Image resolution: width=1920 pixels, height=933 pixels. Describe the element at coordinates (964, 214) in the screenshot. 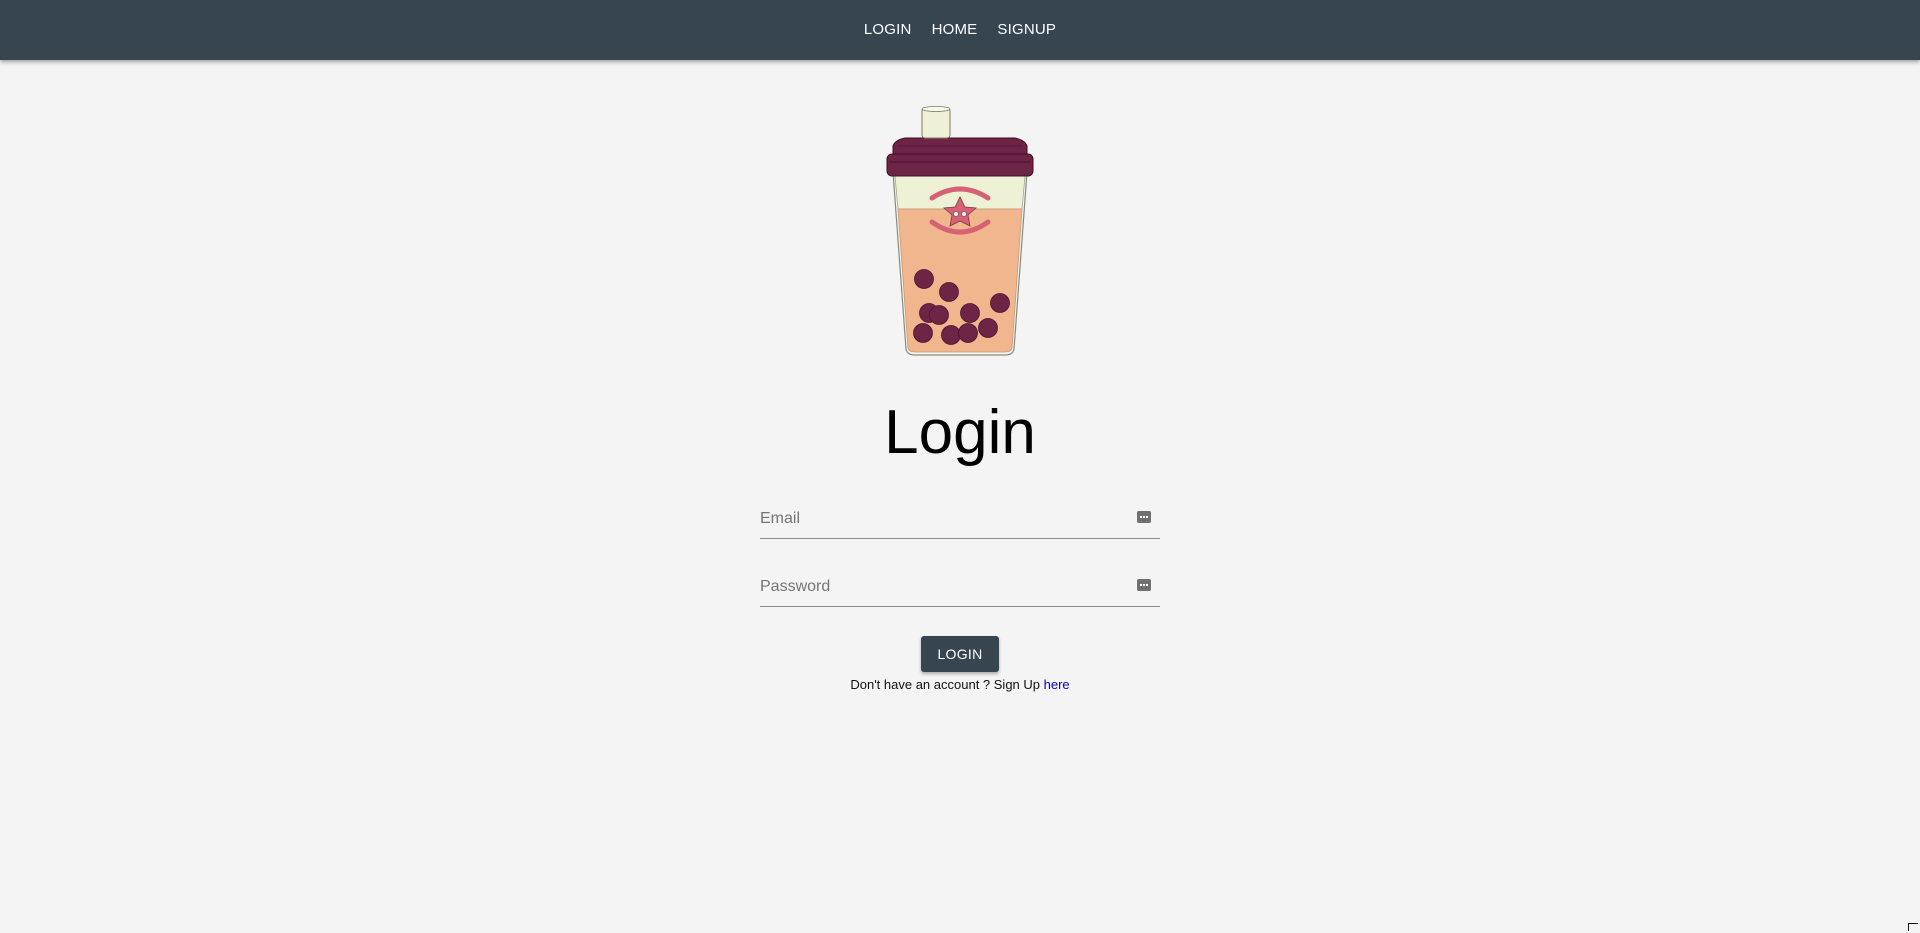

I see `emblem-eye-right` at that location.